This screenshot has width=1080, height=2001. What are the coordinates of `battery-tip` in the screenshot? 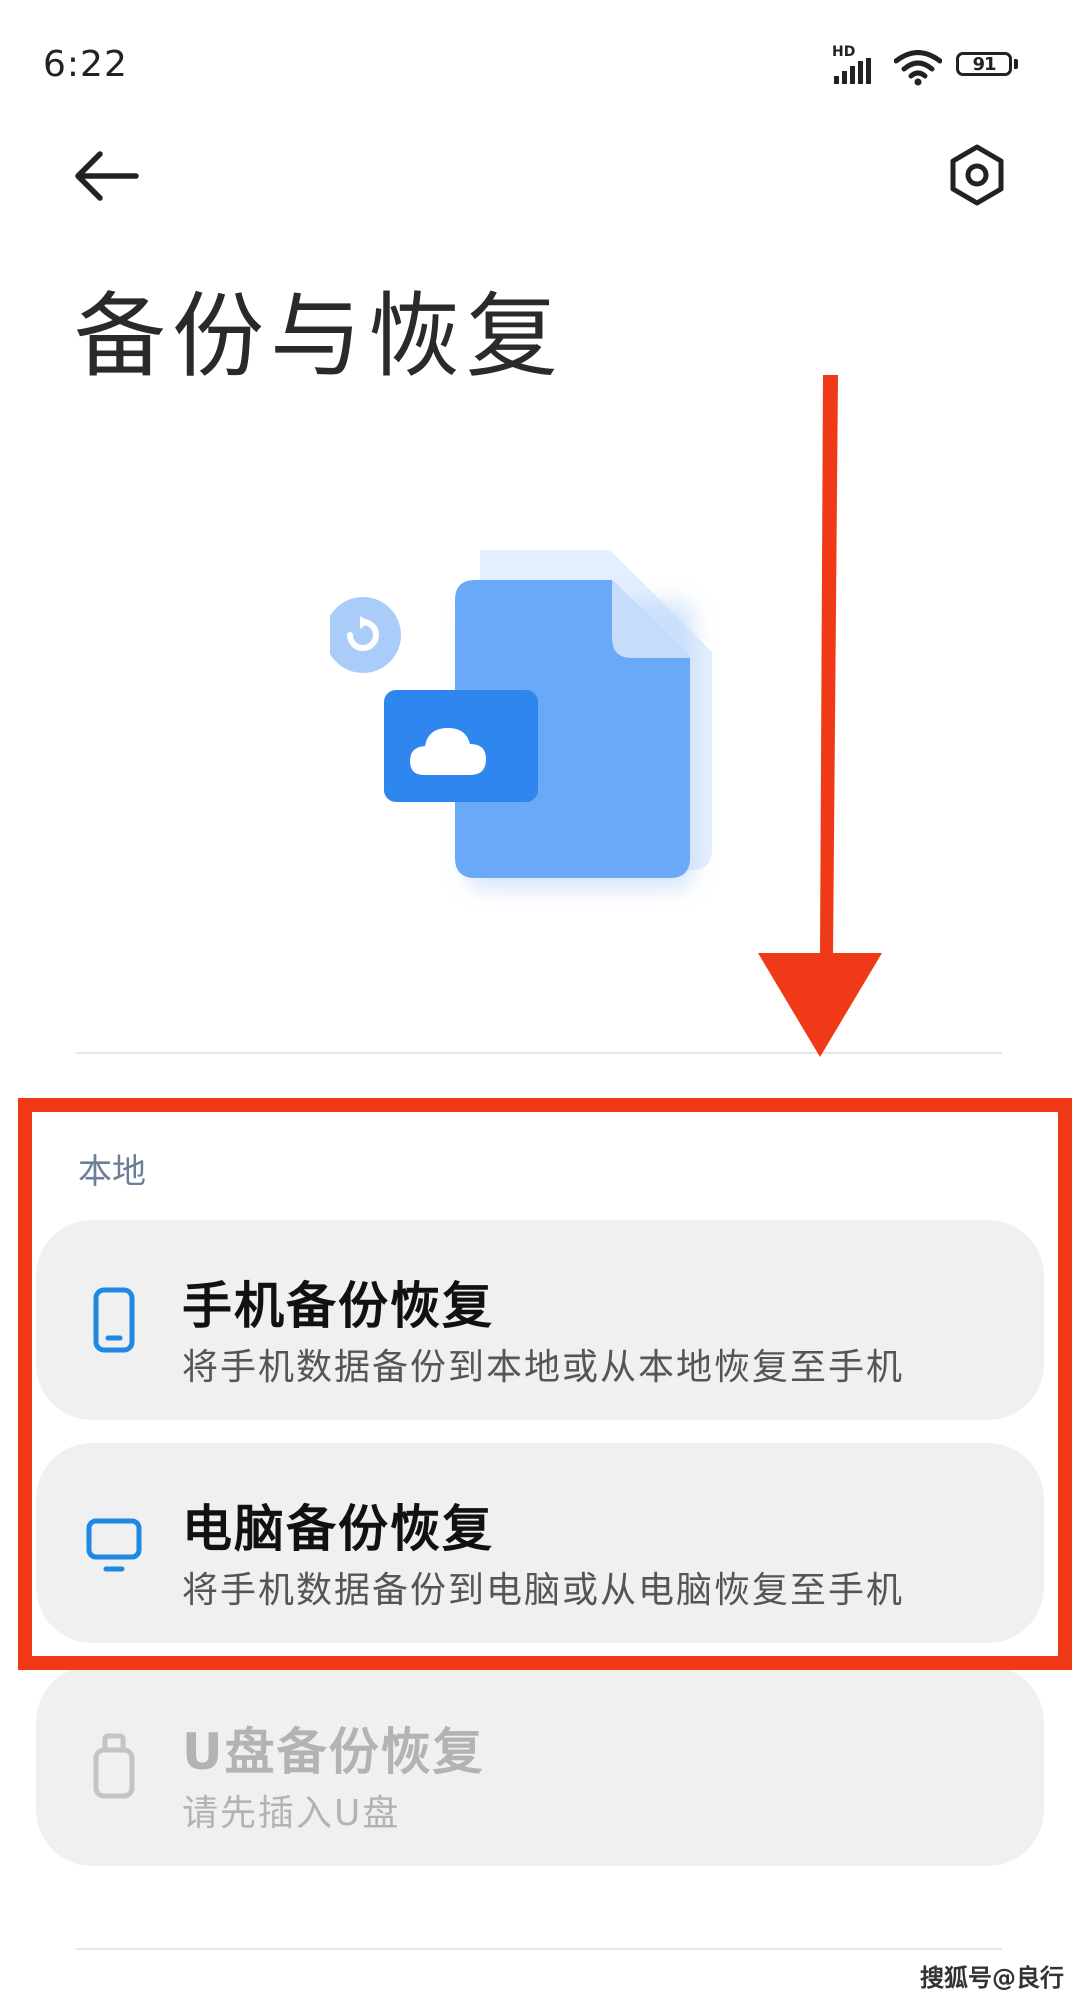 It's located at (1016, 64).